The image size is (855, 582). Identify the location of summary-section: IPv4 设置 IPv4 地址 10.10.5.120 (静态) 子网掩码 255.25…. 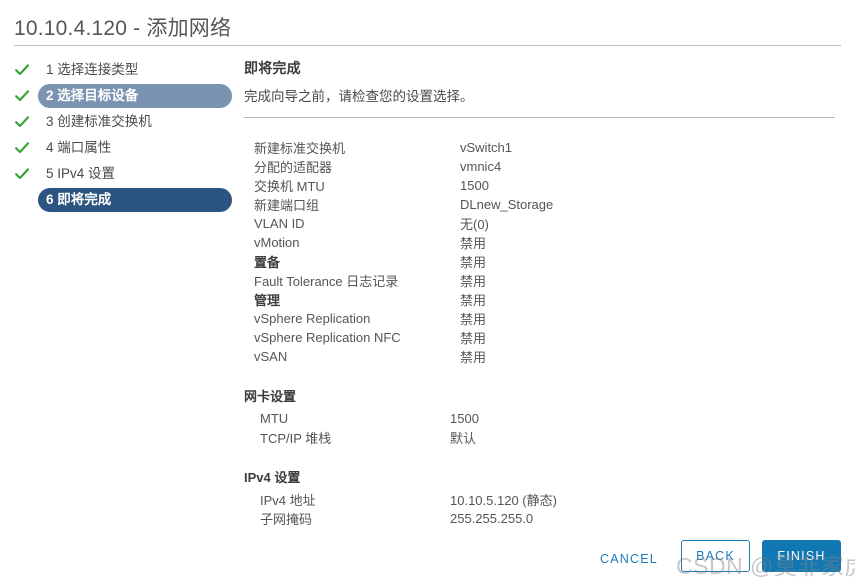
(543, 497).